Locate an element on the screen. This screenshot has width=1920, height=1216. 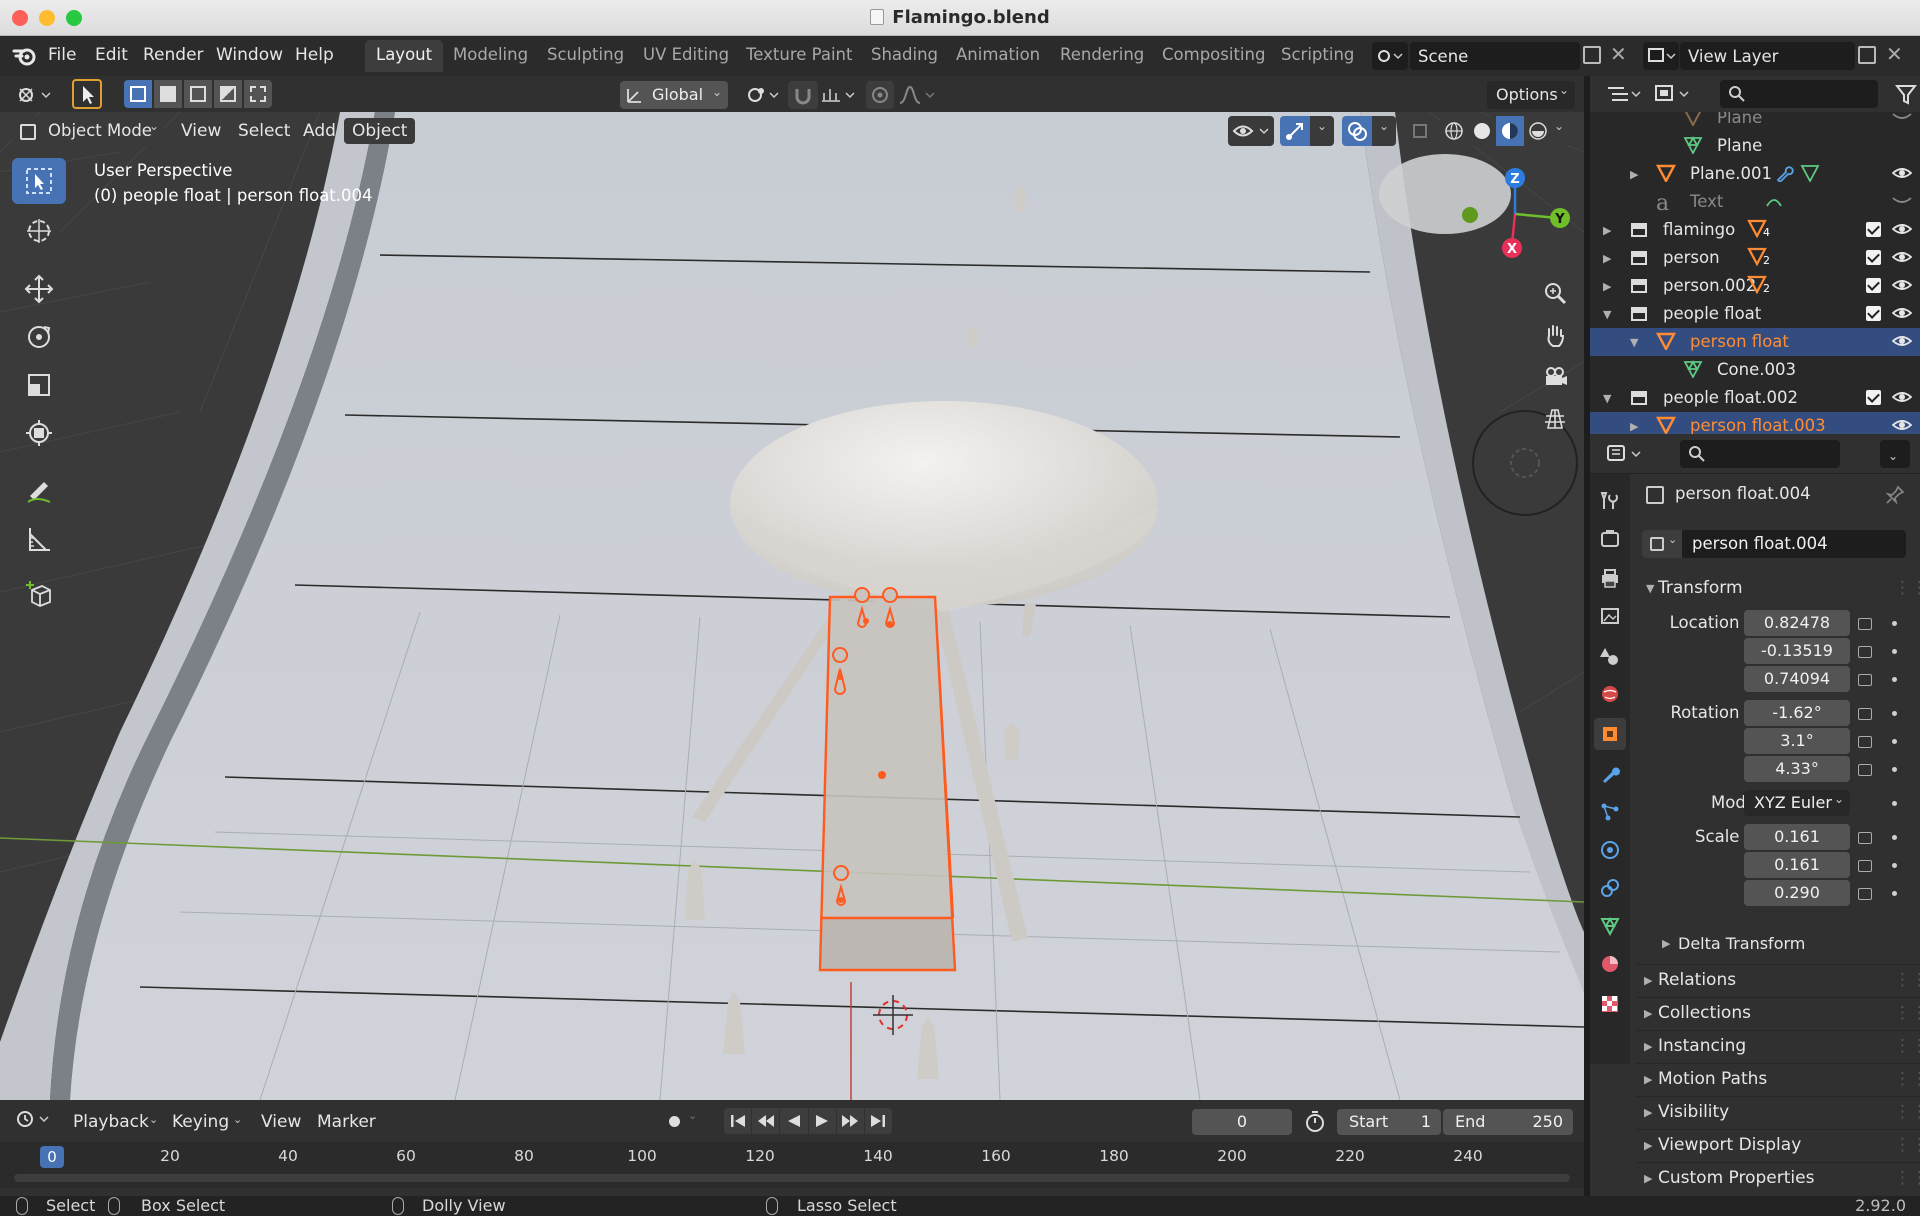
outliner-row: ▶ person.002 2 is located at coordinates (1755, 286).